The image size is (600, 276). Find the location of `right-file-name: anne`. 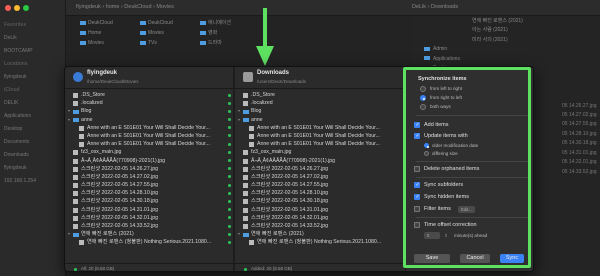

right-file-name: anne is located at coordinates (257, 119).